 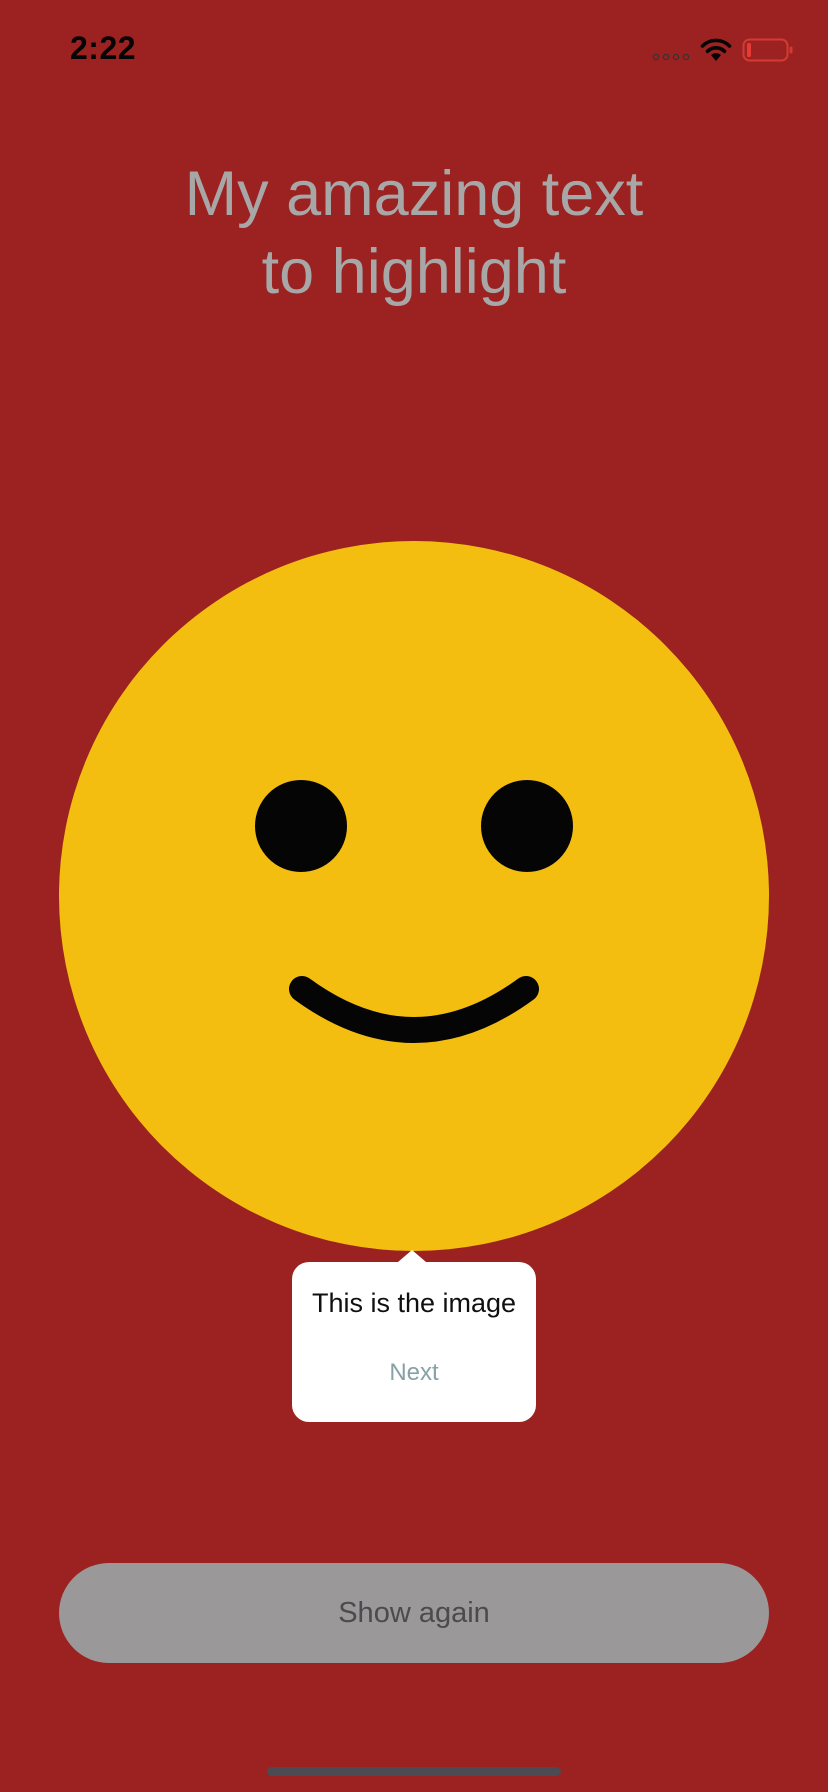 I want to click on right-eye, so click(x=527, y=826).